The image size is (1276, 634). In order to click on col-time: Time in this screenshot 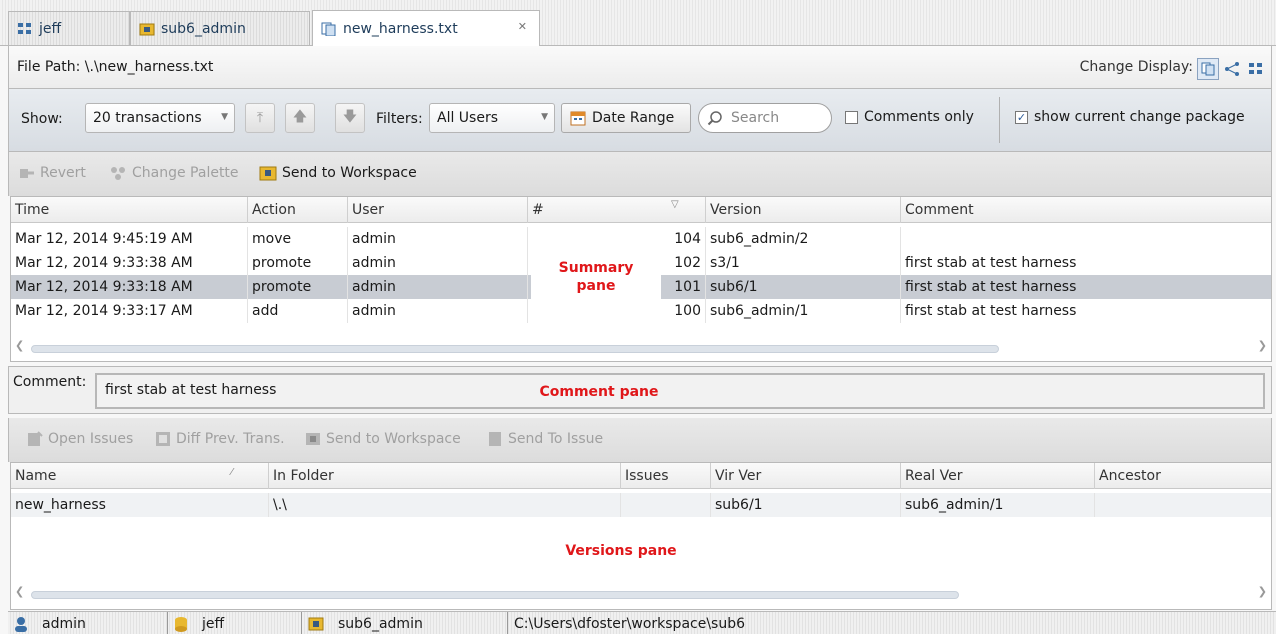, I will do `click(129, 210)`.